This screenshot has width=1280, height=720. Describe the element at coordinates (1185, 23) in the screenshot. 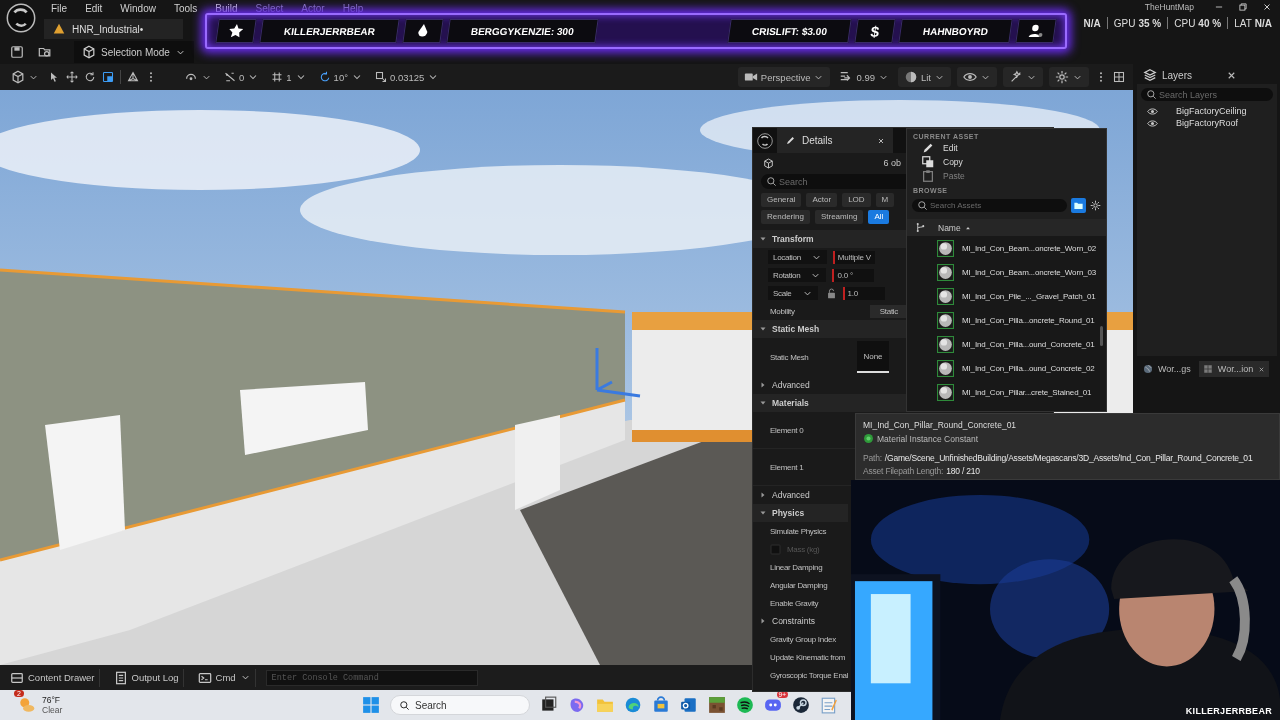

I see `stat-label: CPU` at that location.